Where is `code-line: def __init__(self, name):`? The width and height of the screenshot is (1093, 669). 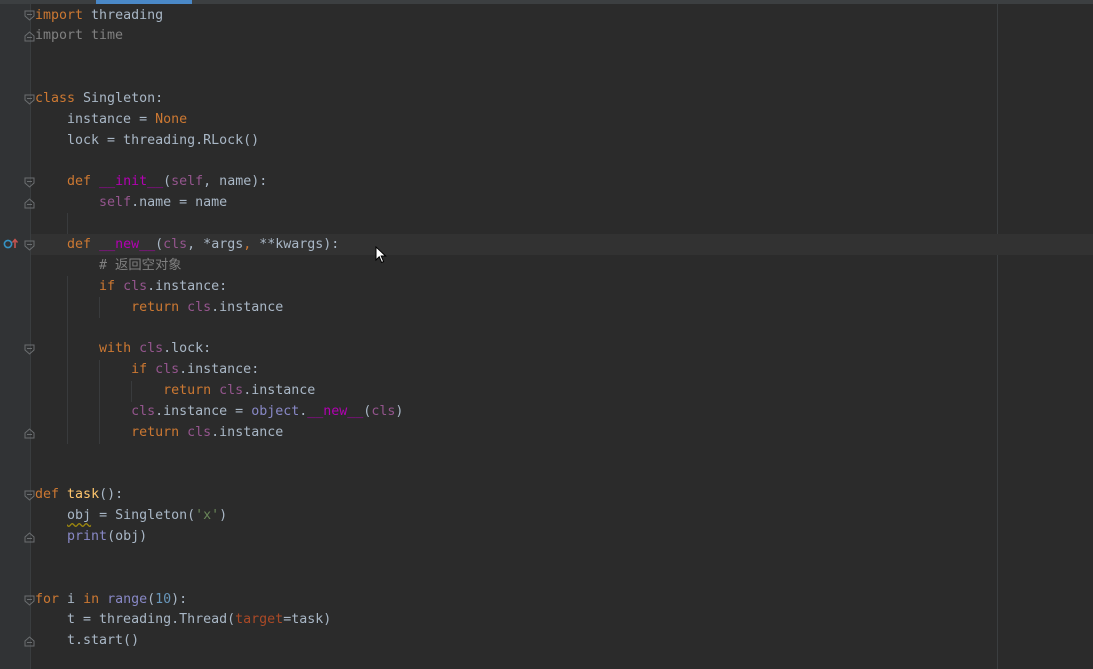 code-line: def __init__(self, name): is located at coordinates (151, 181).